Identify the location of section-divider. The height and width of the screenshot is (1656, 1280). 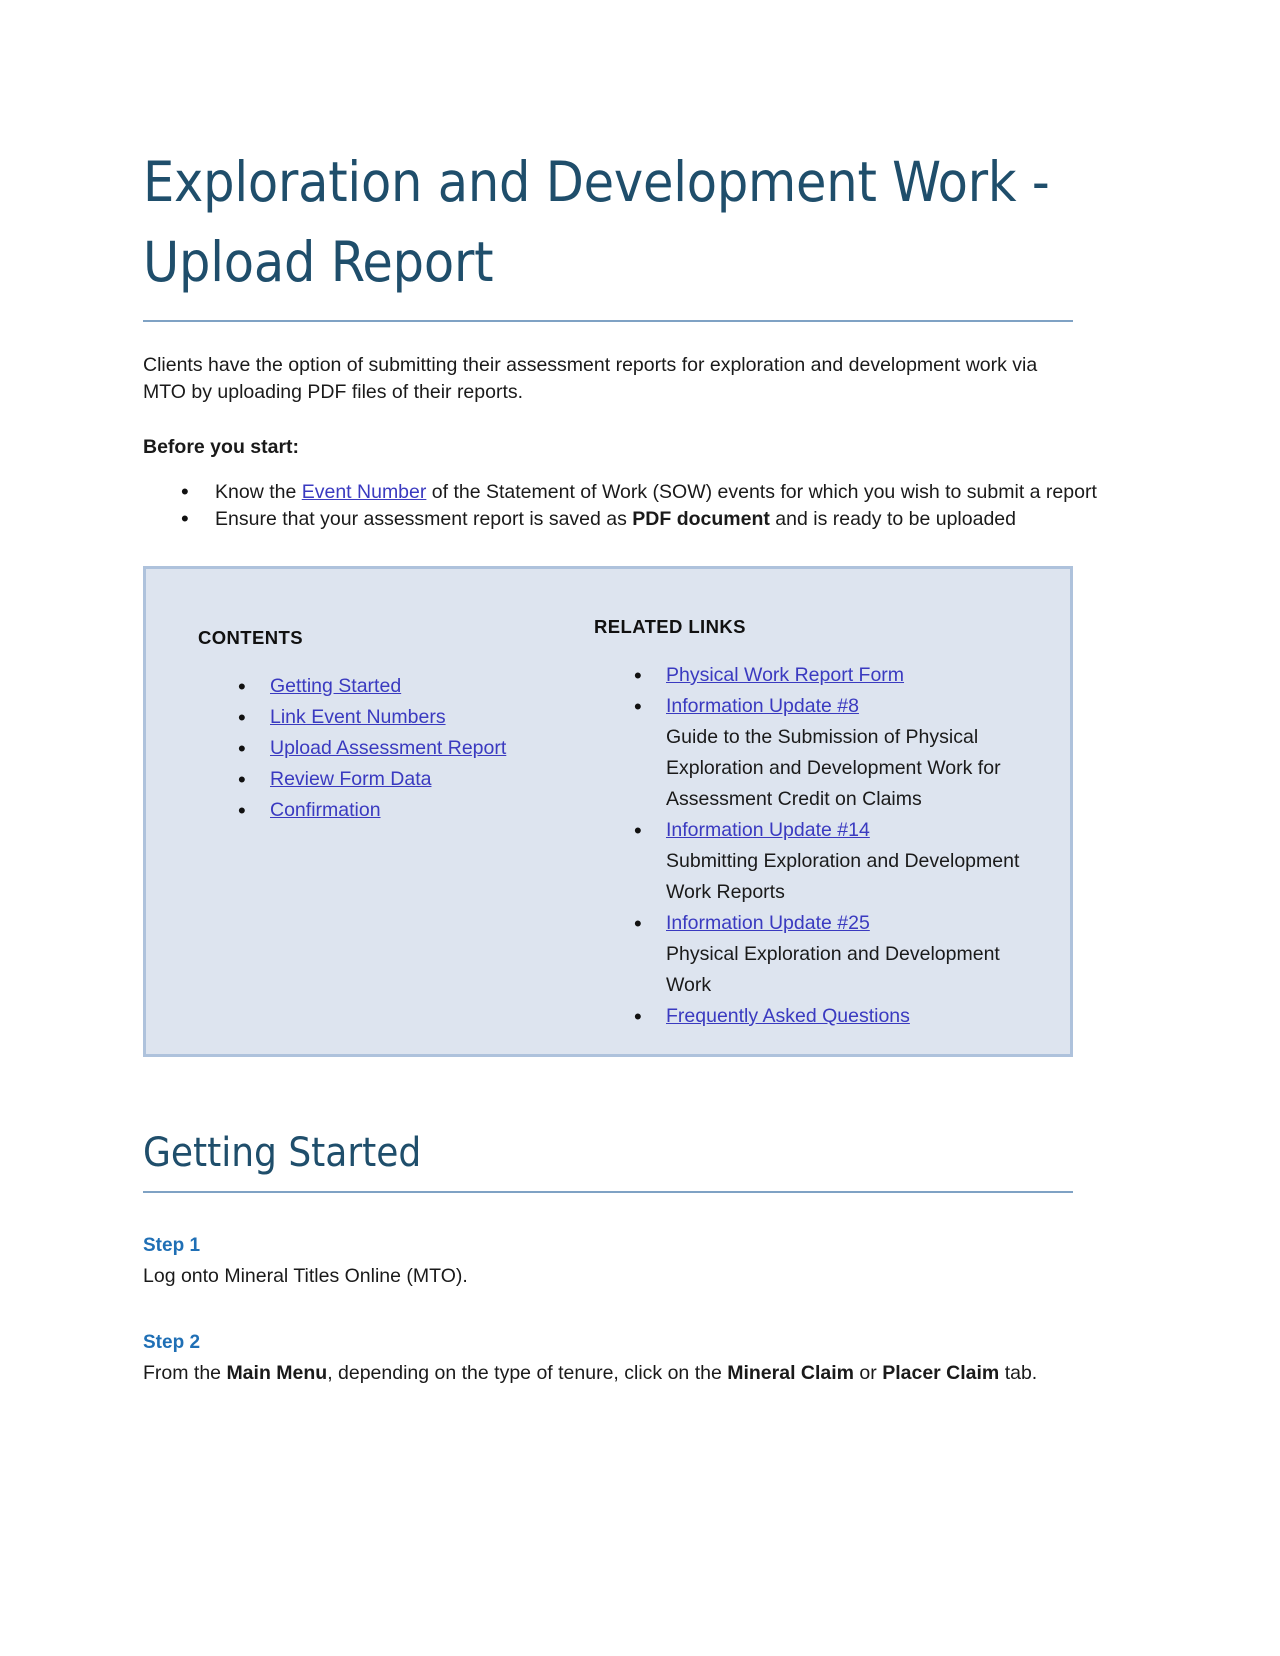
(608, 1192).